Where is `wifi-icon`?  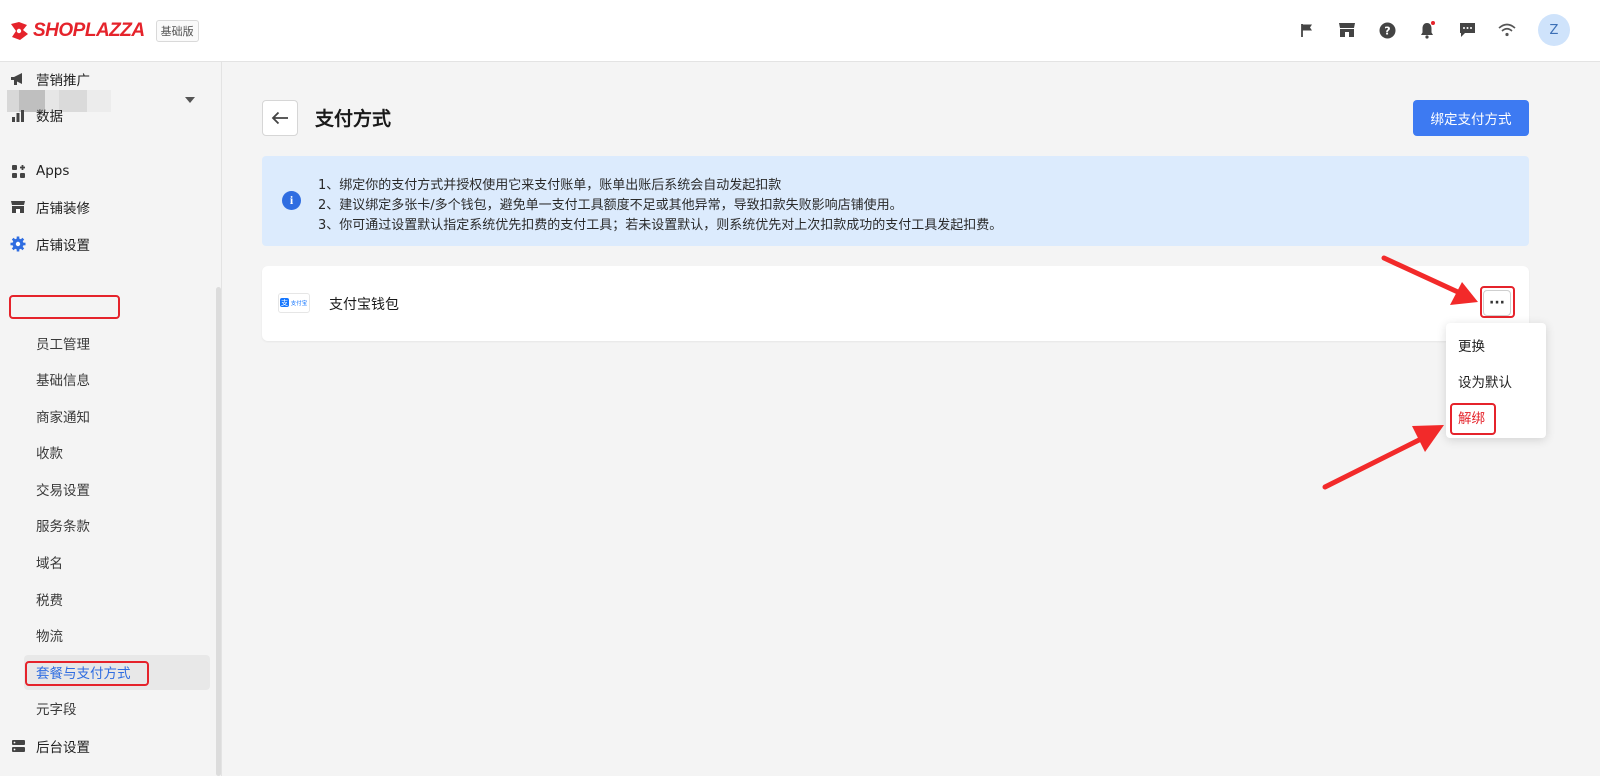
wifi-icon is located at coordinates (1507, 30).